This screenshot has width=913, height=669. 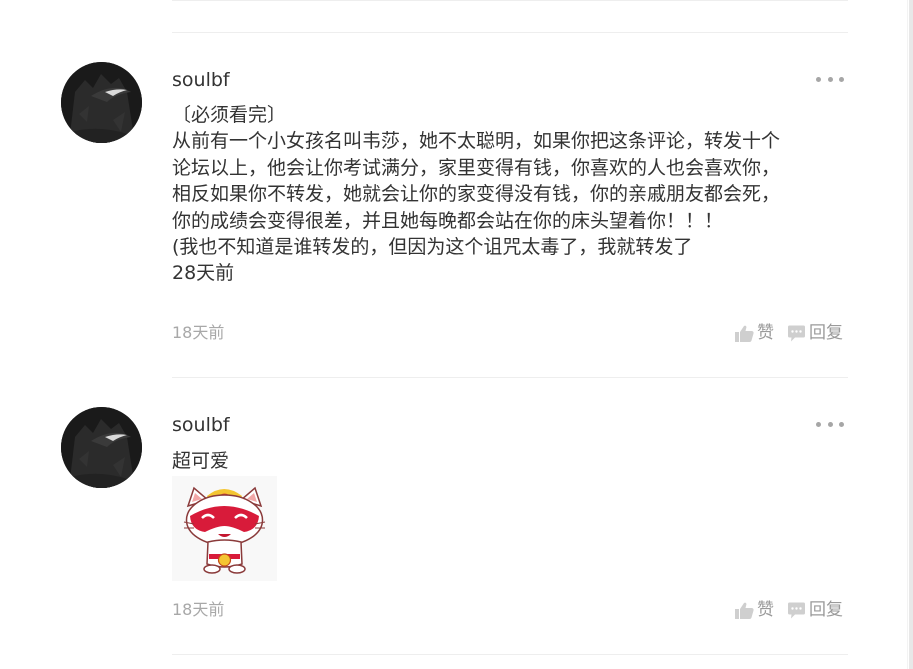 What do you see at coordinates (432, 247) in the screenshot?
I see `comment-line: (我也不知道是谁转发的，但因为这个诅咒太毒了，我就转发了` at bounding box center [432, 247].